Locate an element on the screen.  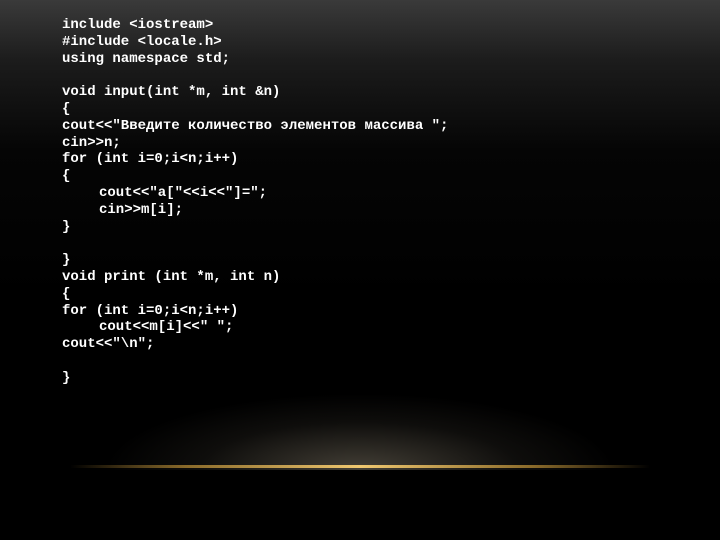
code-line: include <iostream> is located at coordinates (138, 25).